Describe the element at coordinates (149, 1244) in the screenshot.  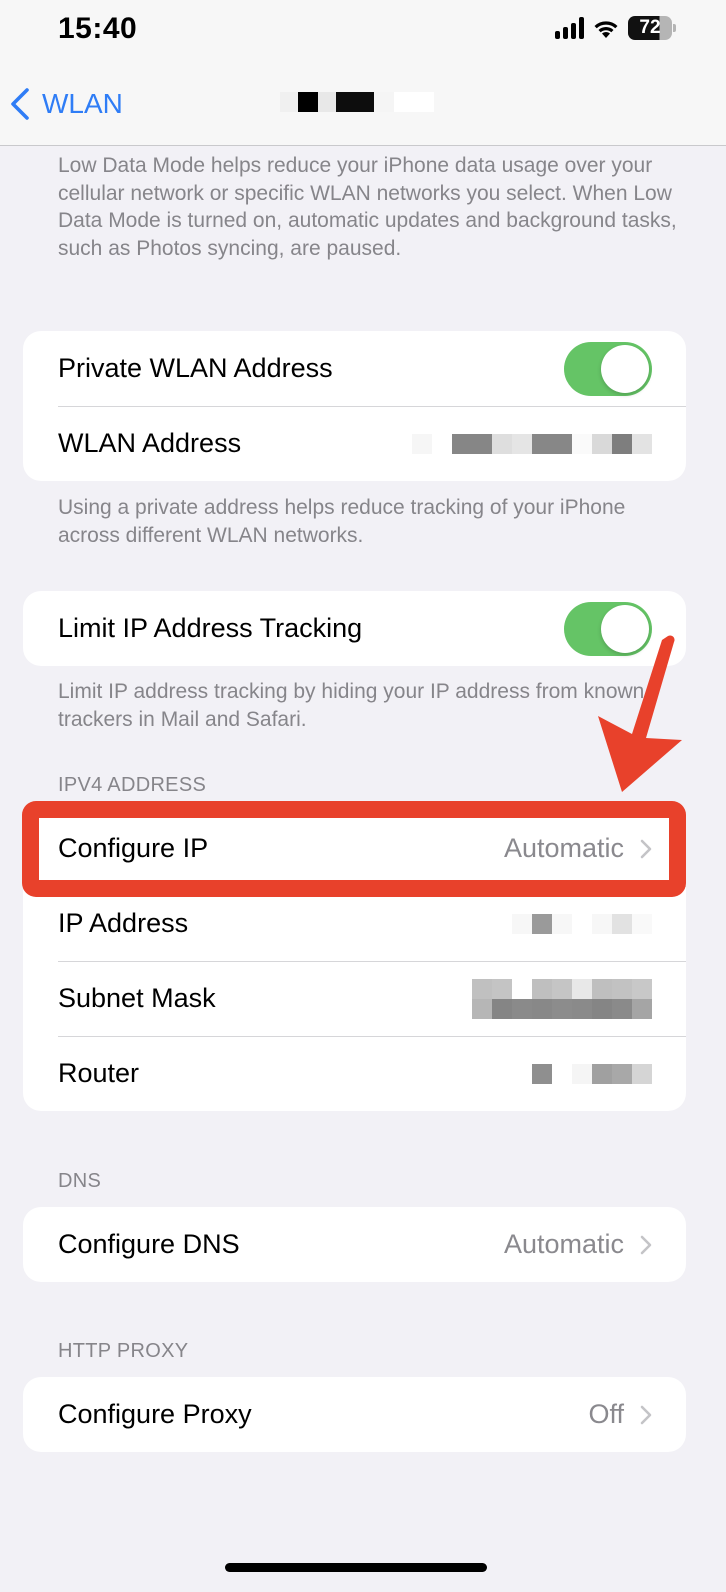
I see `row-label: Configure DNS` at that location.